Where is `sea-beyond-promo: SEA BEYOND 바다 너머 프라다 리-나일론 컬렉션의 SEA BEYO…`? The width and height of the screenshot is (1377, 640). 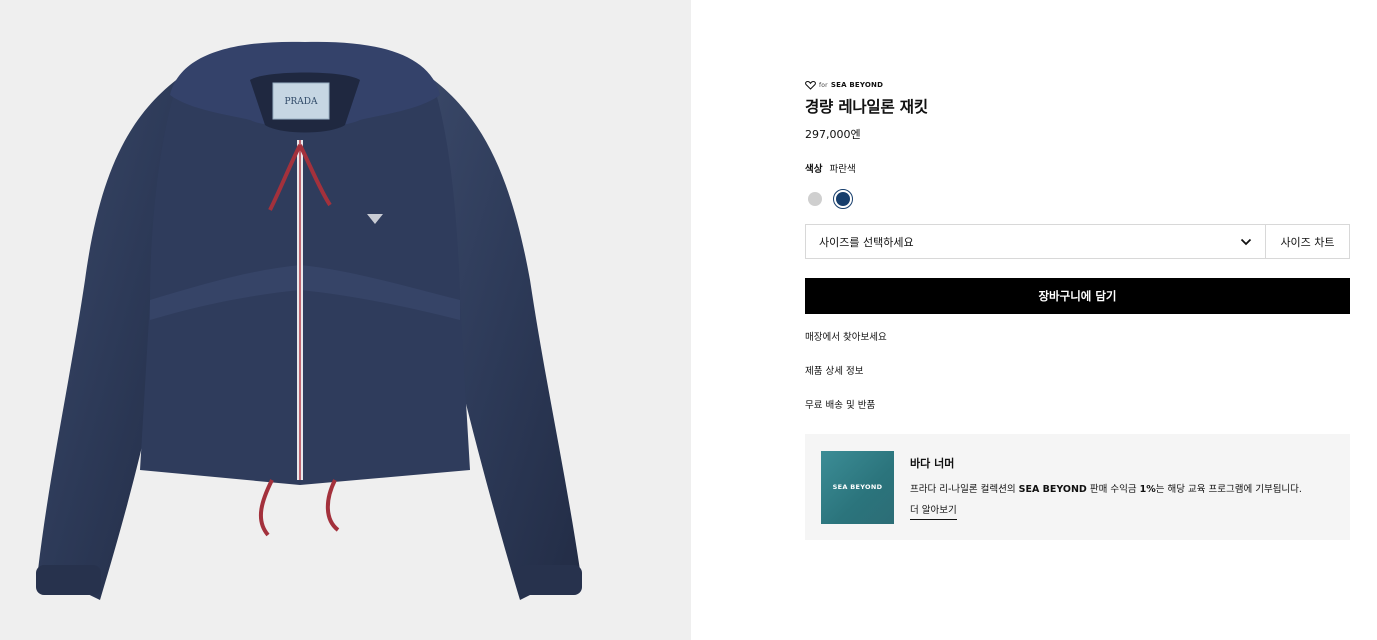
sea-beyond-promo: SEA BEYOND 바다 너머 프라다 리-나일론 컬렉션의 SEA BEYO… is located at coordinates (1077, 487).